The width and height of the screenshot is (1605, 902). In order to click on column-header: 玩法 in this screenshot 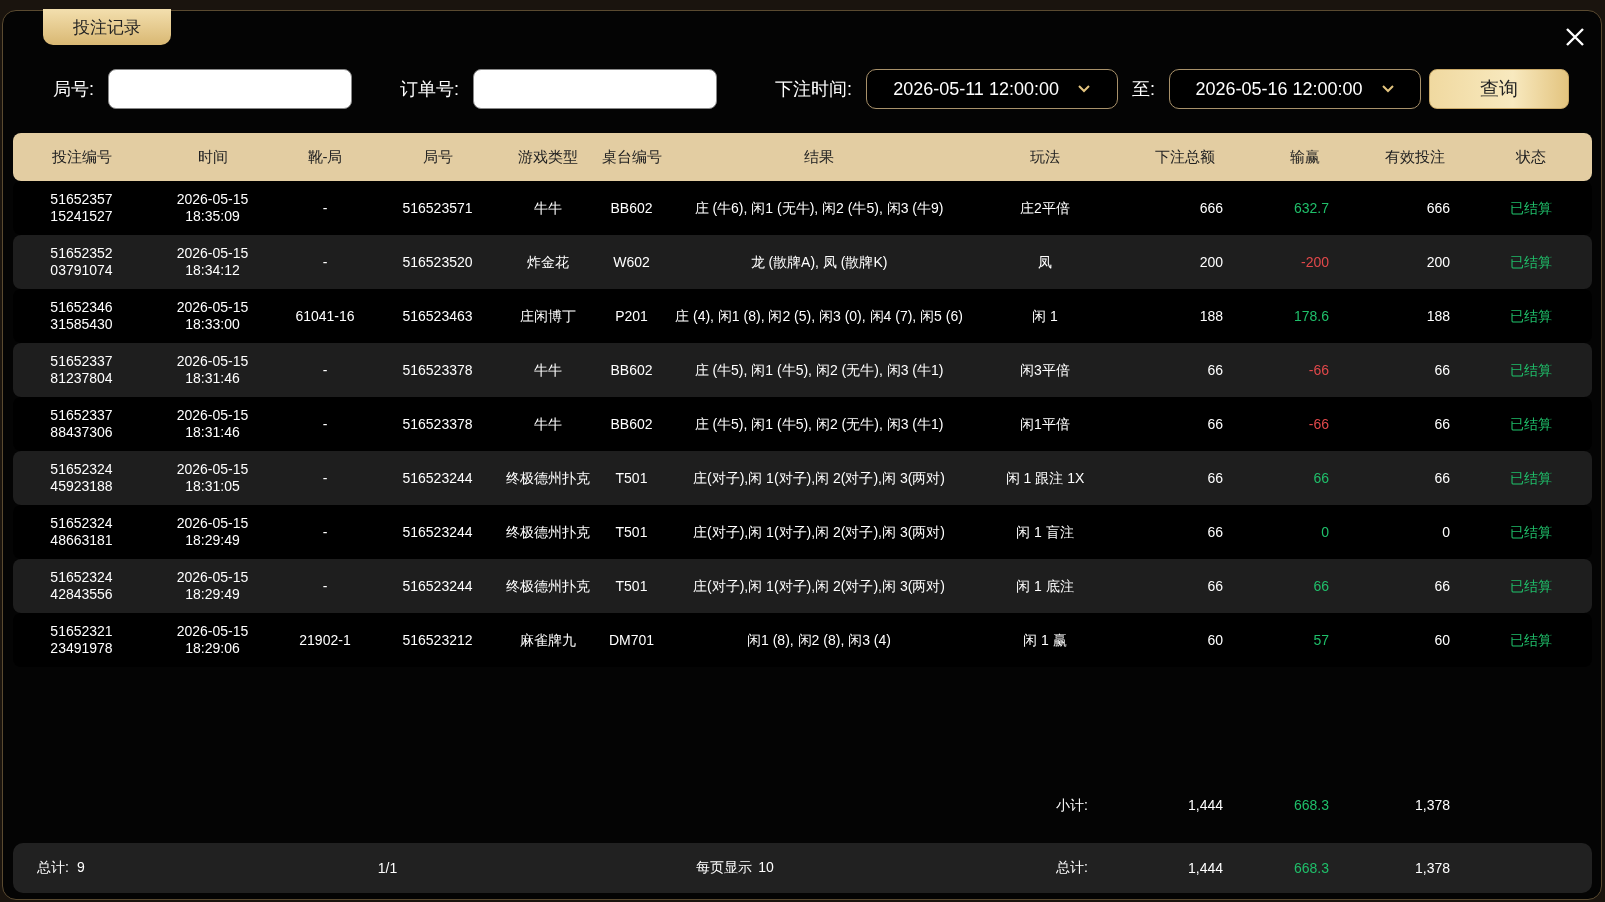, I will do `click(1045, 157)`.